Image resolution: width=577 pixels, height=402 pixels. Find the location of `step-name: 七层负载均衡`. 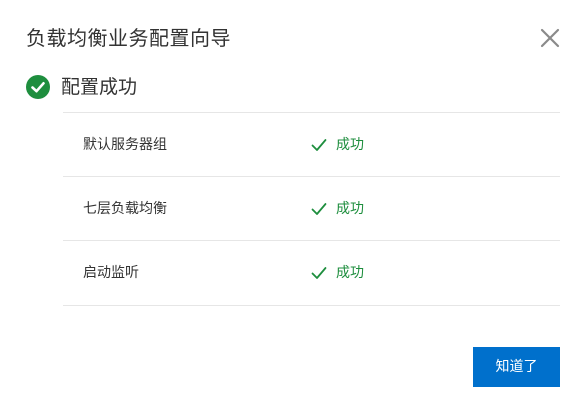

step-name: 七层负载均衡 is located at coordinates (125, 209).